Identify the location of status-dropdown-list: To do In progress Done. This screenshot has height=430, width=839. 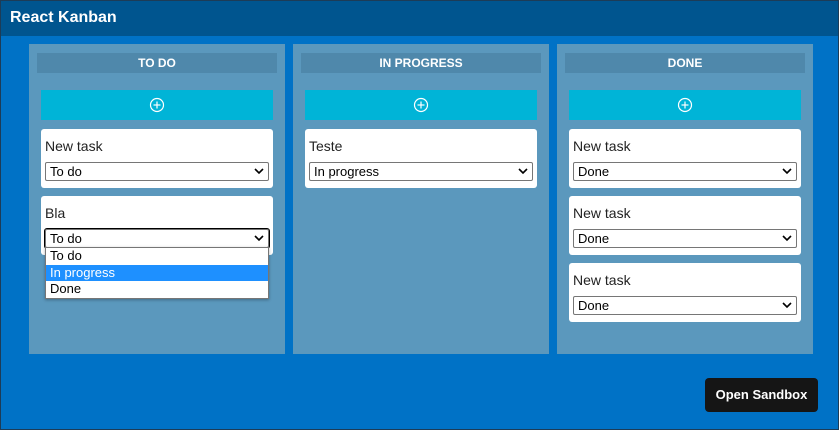
(157, 273).